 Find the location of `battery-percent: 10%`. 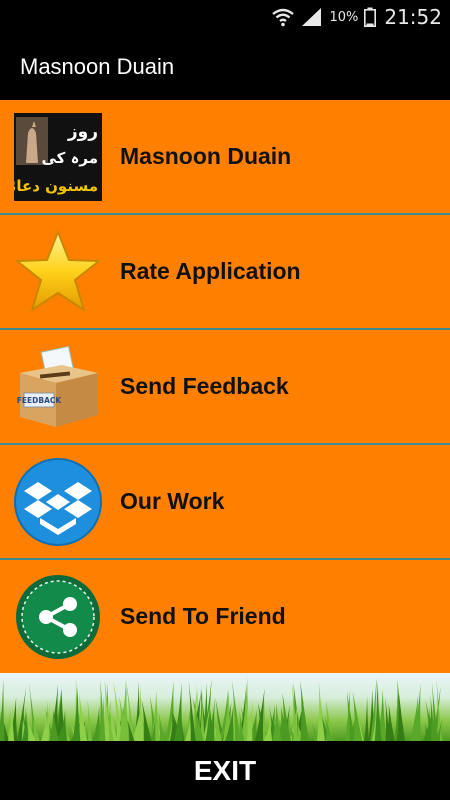

battery-percent: 10% is located at coordinates (344, 17).